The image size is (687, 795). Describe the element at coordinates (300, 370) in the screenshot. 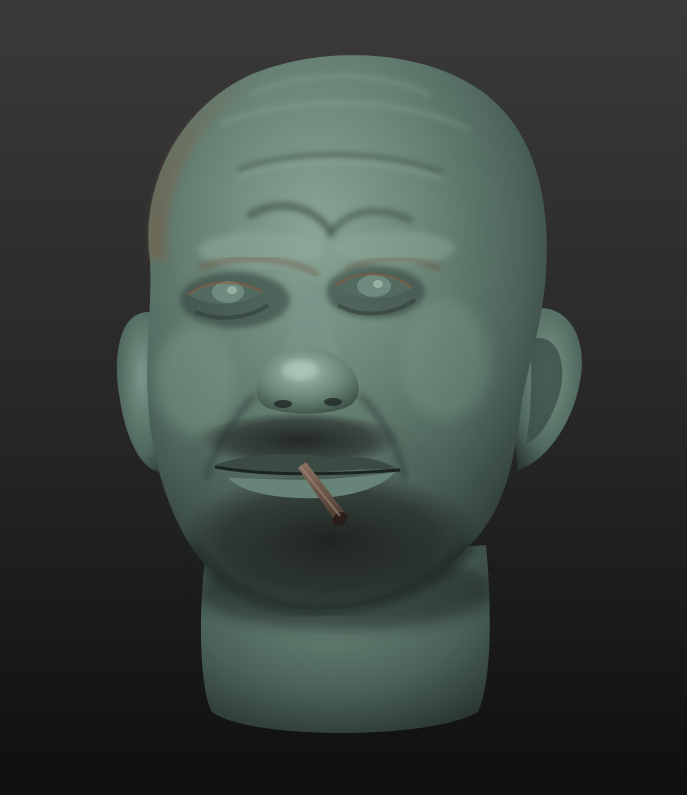

I see `nose-tip-highlight` at that location.